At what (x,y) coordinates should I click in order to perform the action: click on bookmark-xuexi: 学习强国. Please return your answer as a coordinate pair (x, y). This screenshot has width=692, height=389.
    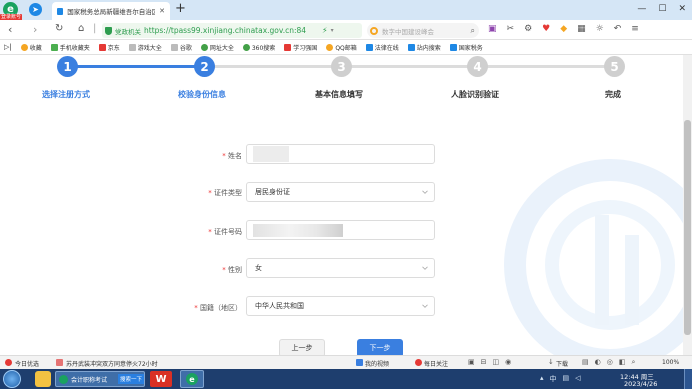
    Looking at the image, I should click on (300, 47).